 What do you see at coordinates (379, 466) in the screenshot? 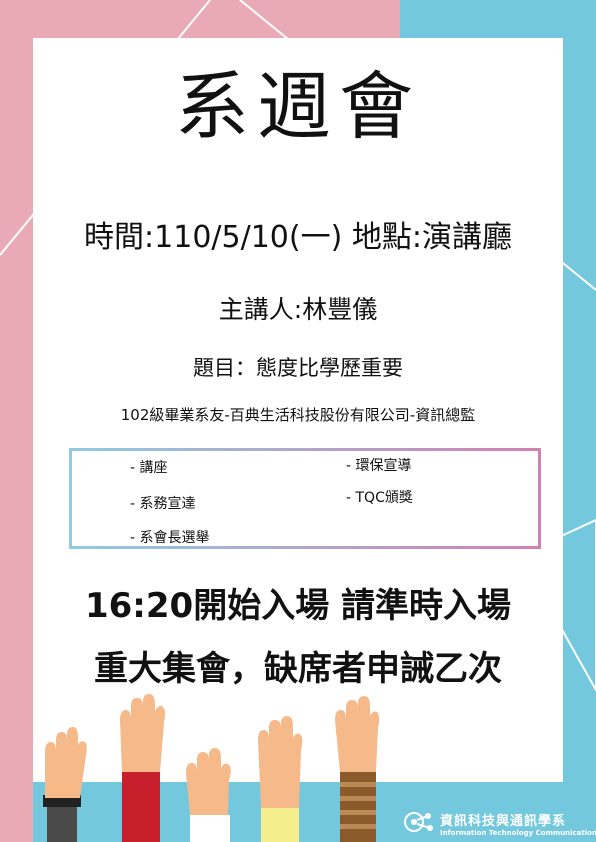
I see `agenda-item: - 環保宣導` at bounding box center [379, 466].